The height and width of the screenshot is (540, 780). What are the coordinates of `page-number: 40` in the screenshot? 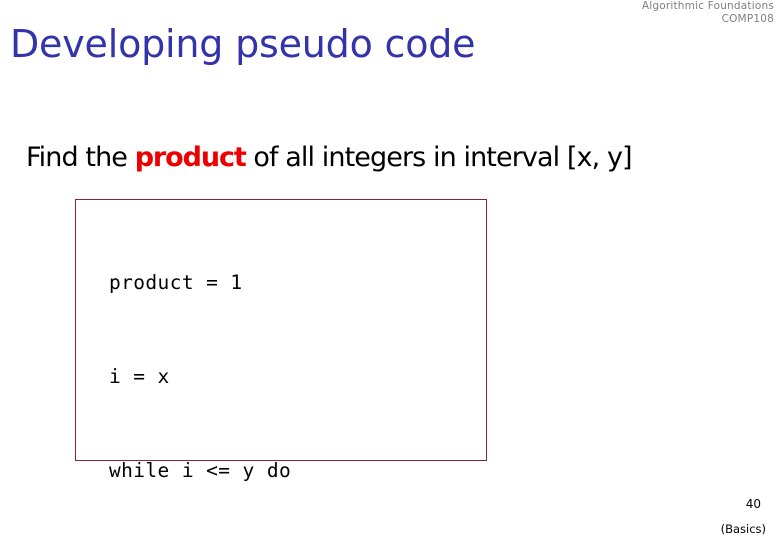 It's located at (753, 504).